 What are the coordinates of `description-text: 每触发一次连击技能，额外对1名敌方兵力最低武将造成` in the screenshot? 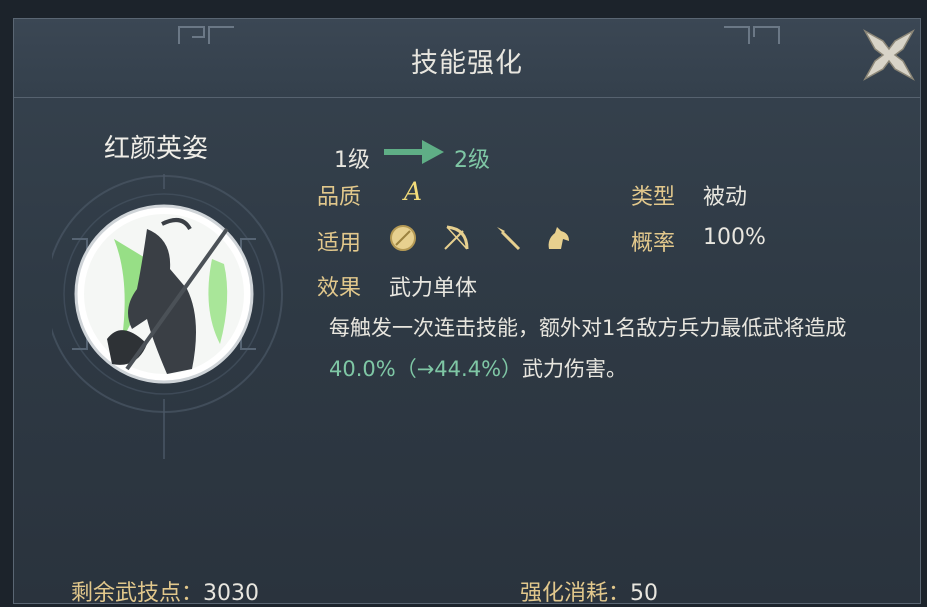 It's located at (588, 328).